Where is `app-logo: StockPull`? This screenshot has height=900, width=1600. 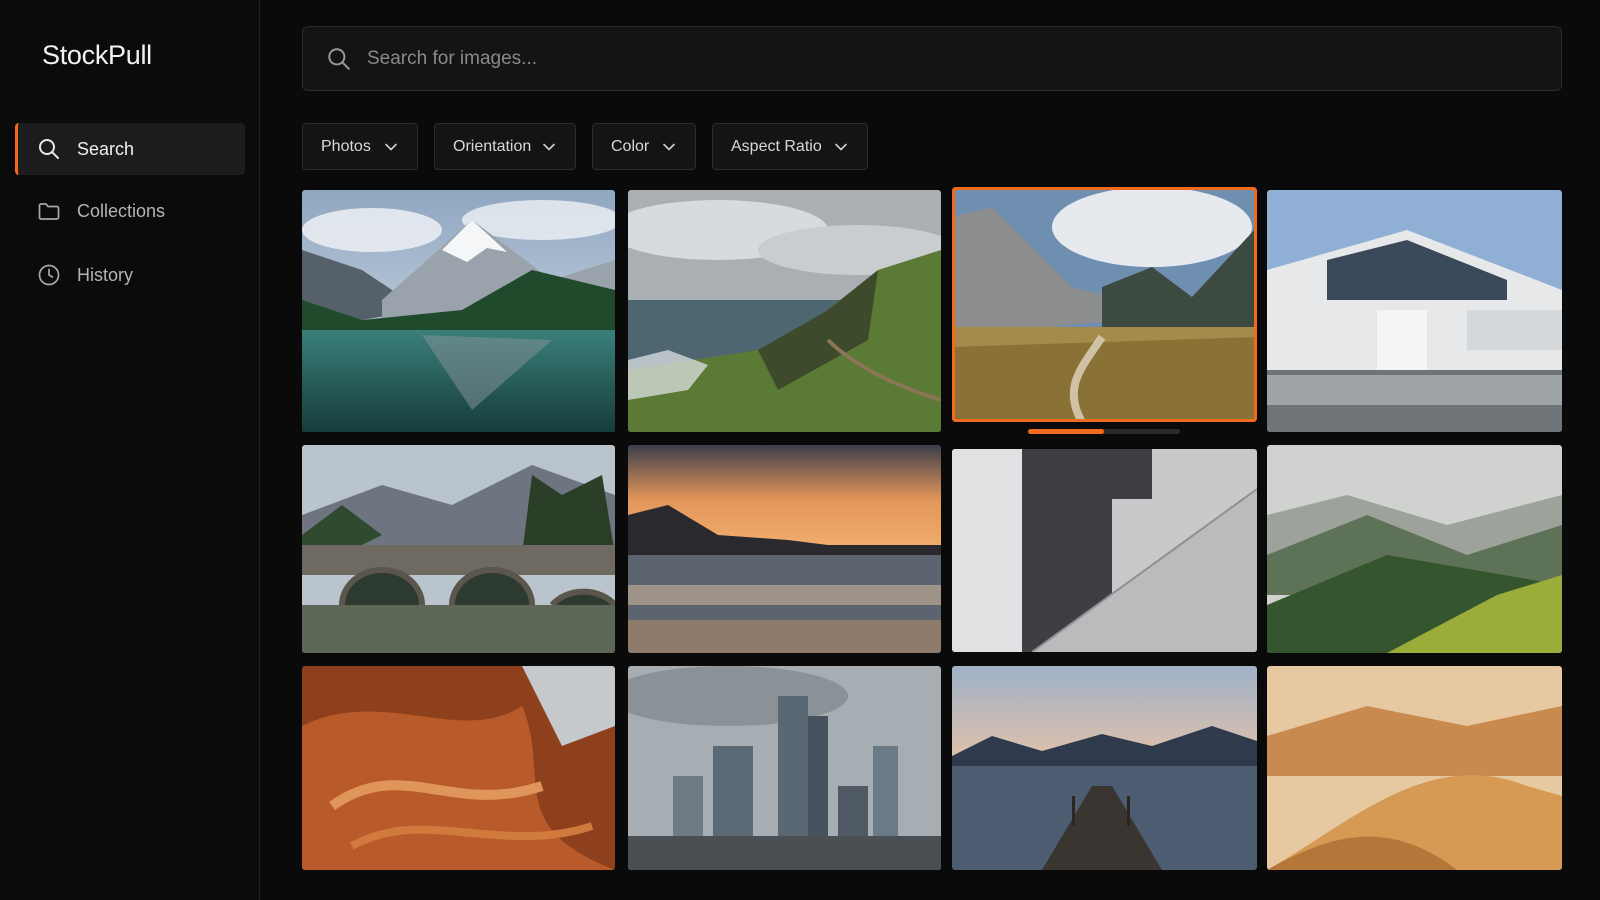 app-logo: StockPull is located at coordinates (97, 55).